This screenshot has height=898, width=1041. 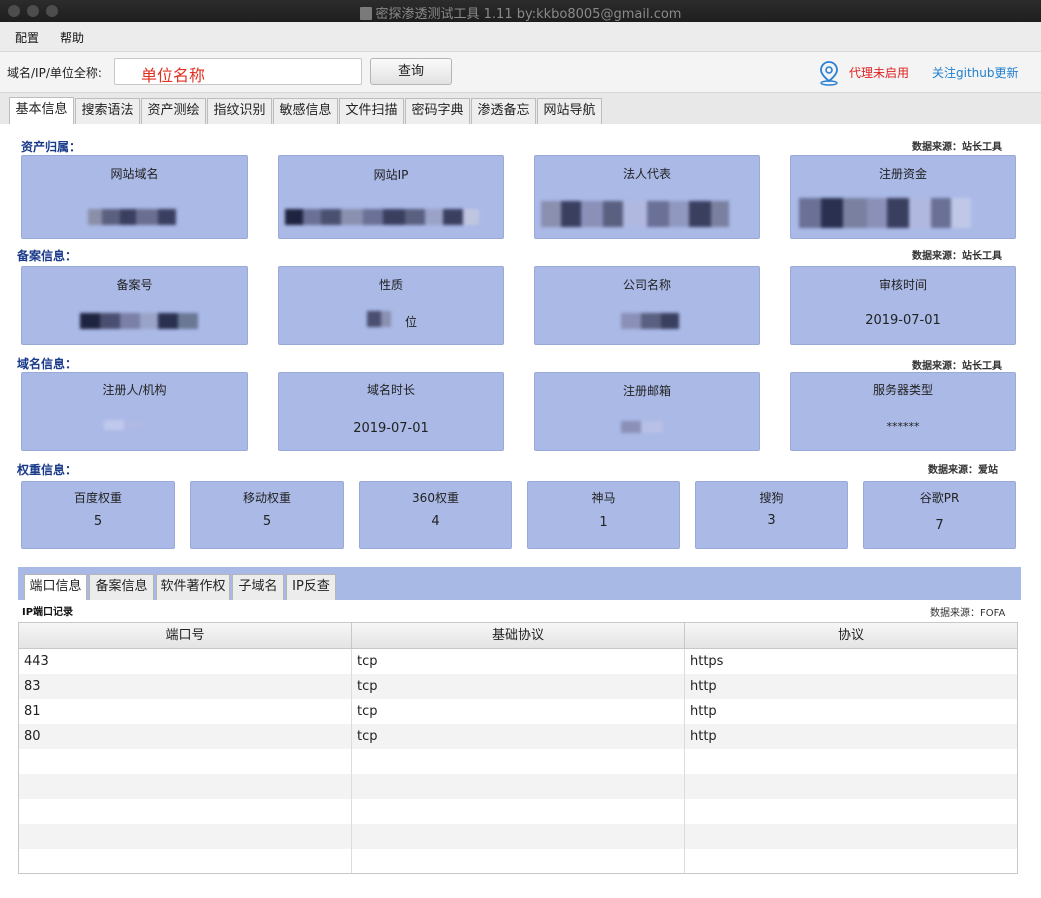 I want to click on port-table-title: IP端口记录, so click(x=48, y=612).